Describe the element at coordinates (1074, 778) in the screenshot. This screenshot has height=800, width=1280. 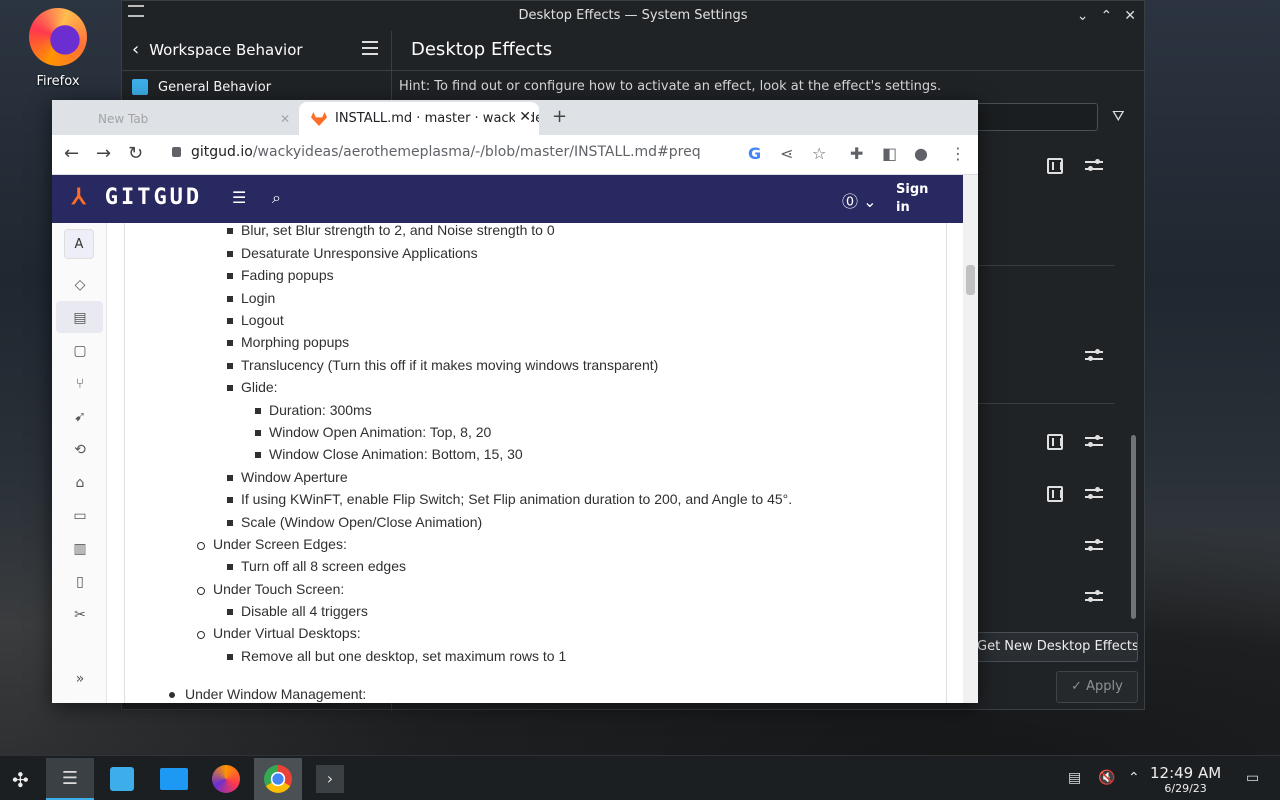
I see `clipboard-icon: ▤` at that location.